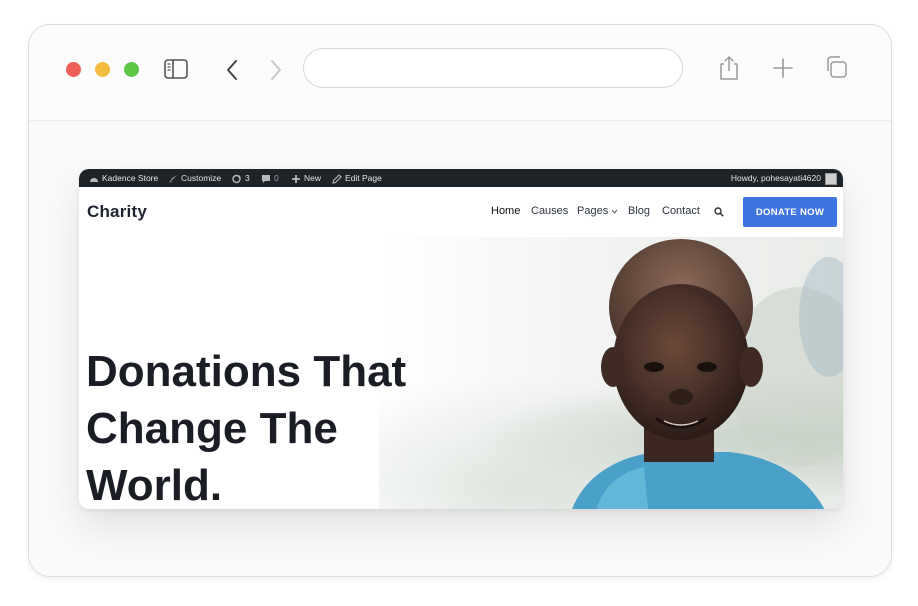 The height and width of the screenshot is (606, 918). Describe the element at coordinates (154, 485) in the screenshot. I see `hero-title-line: World.` at that location.